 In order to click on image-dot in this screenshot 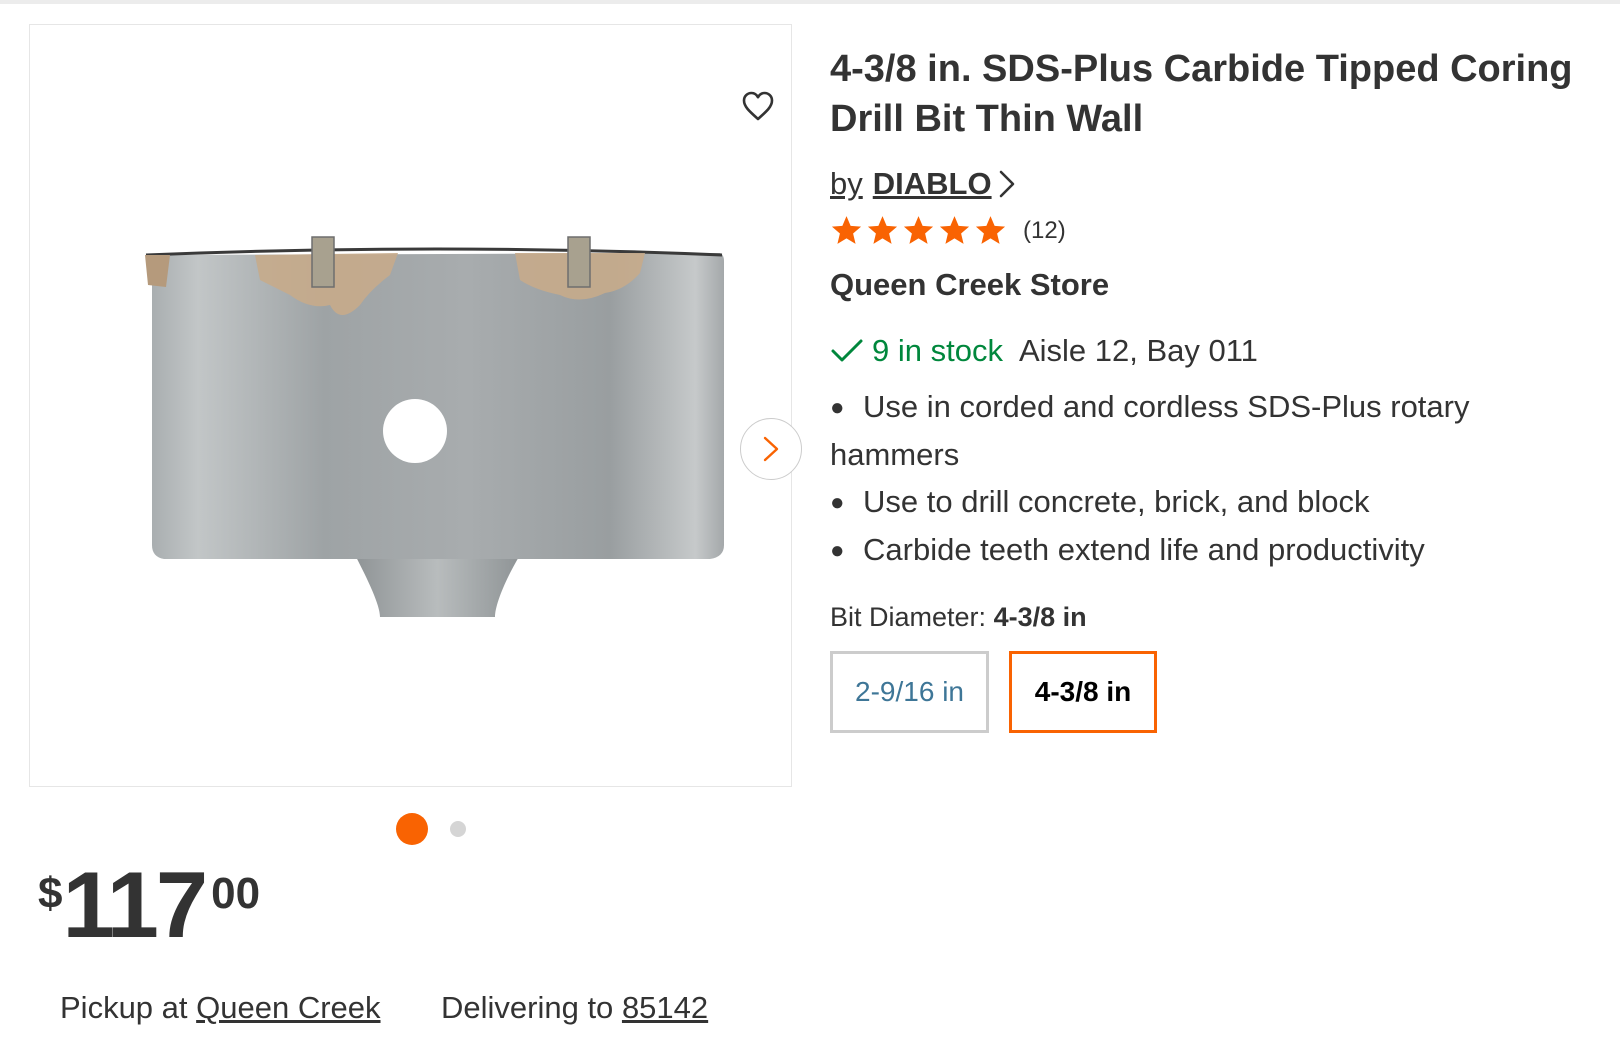, I will do `click(458, 829)`.